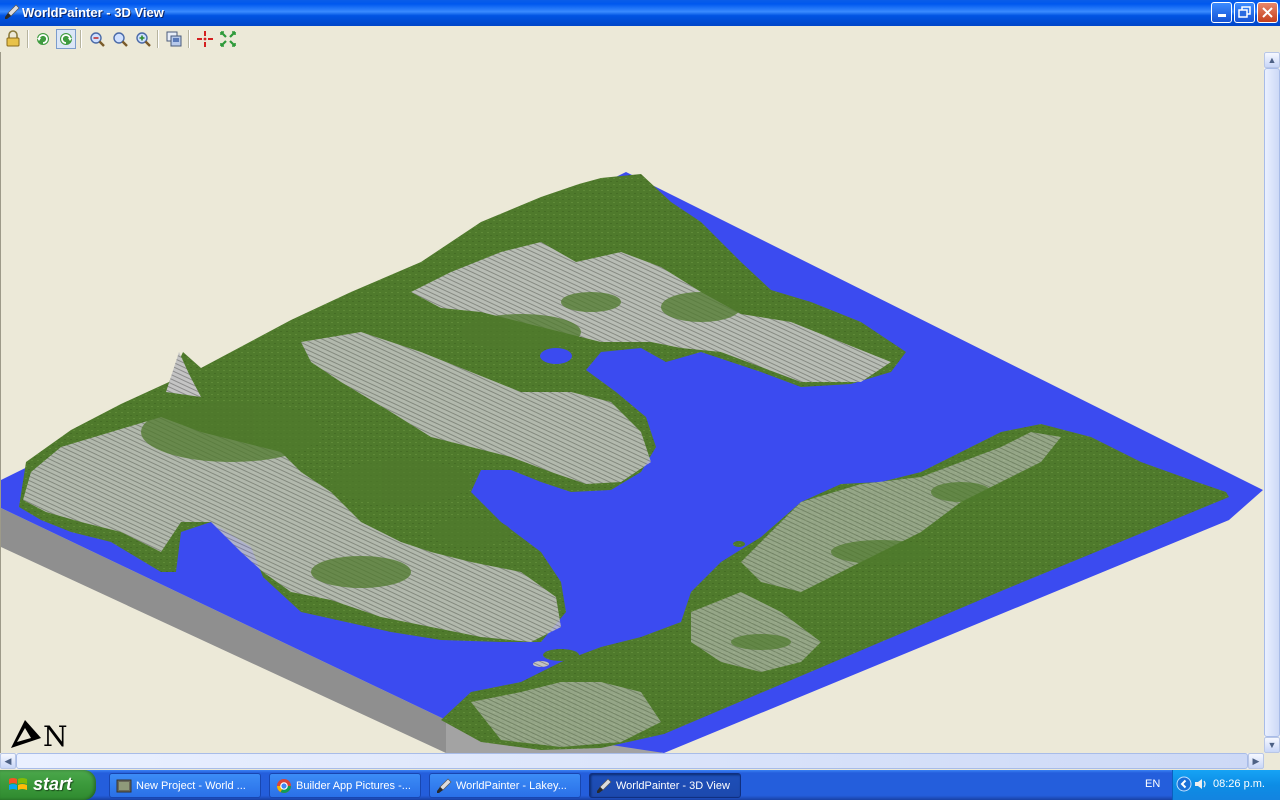 Image resolution: width=1280 pixels, height=800 pixels. Describe the element at coordinates (284, 786) in the screenshot. I see `chrome-icon` at that location.